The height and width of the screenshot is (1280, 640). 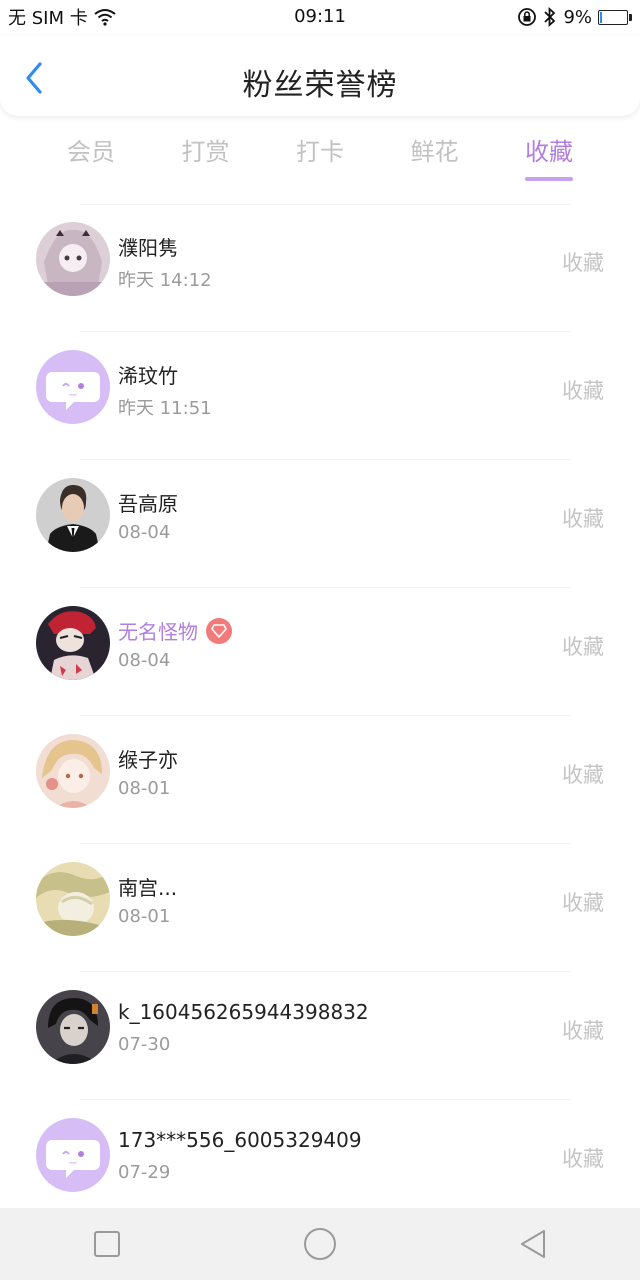 What do you see at coordinates (105, 17) in the screenshot?
I see `wifi-icon` at bounding box center [105, 17].